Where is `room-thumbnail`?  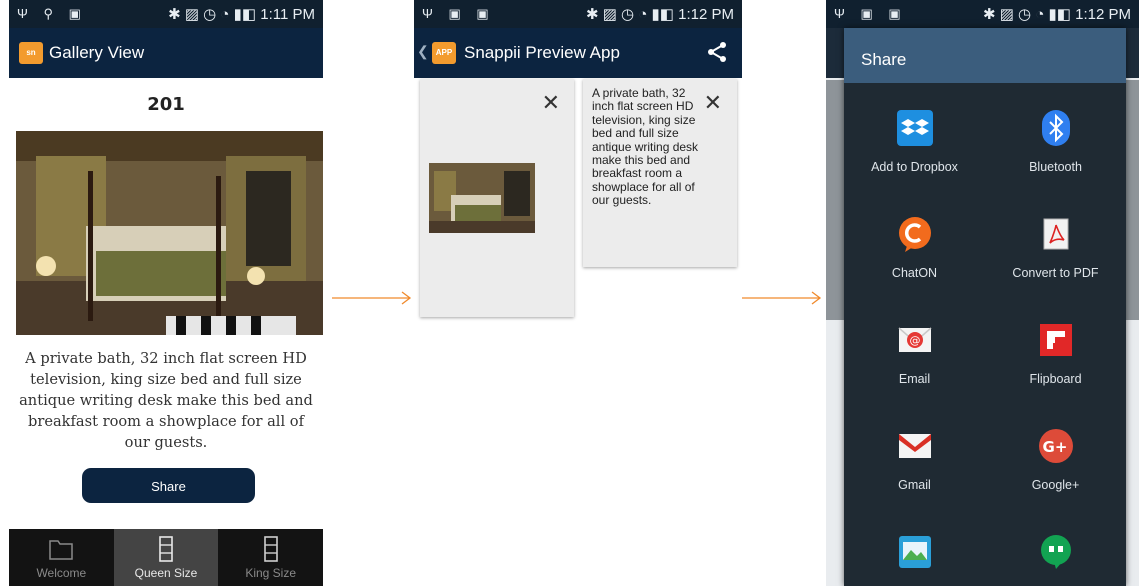
room-thumbnail is located at coordinates (482, 198).